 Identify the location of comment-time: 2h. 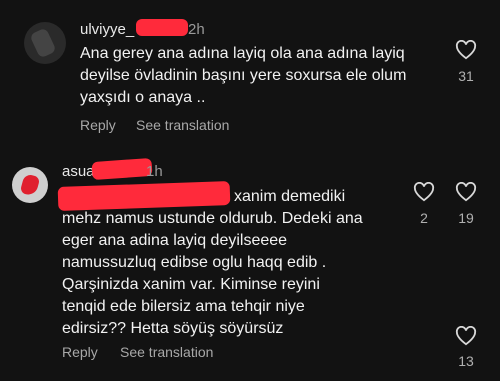
(196, 29).